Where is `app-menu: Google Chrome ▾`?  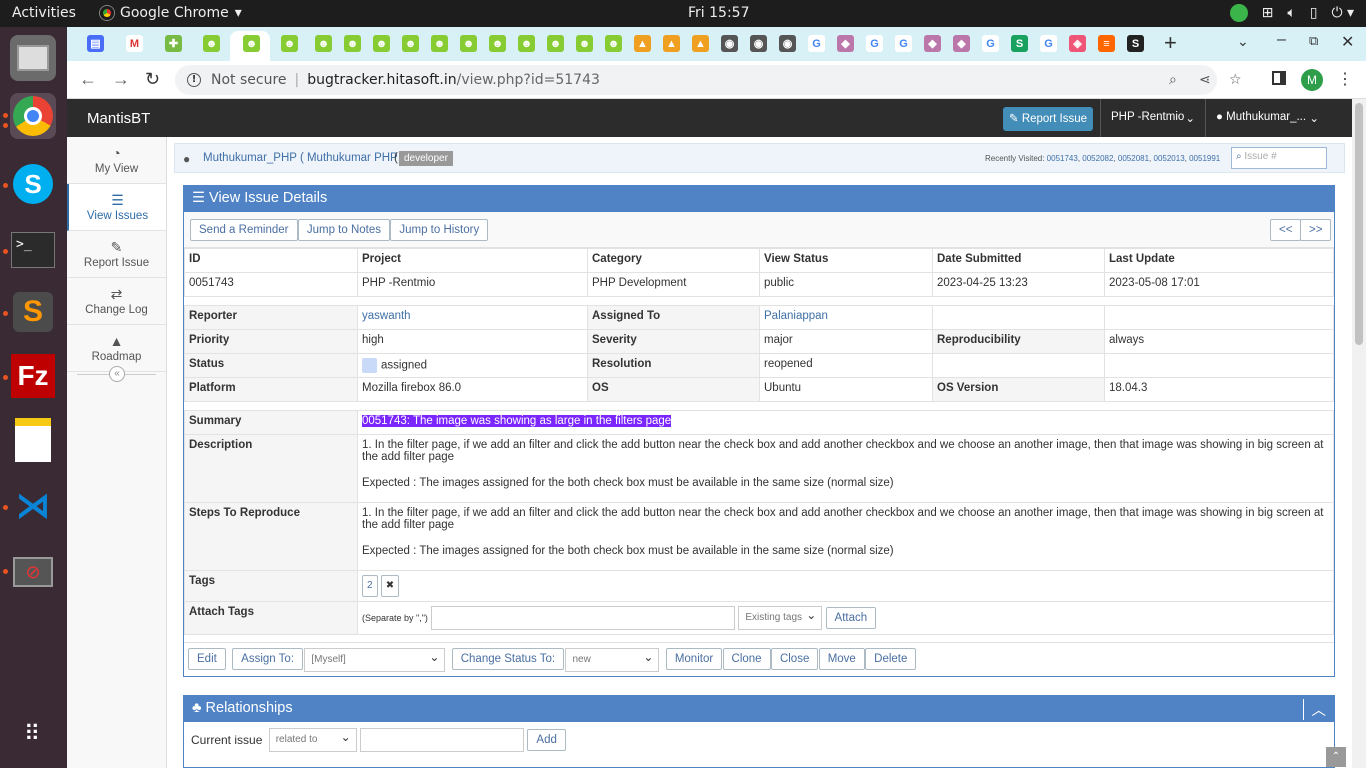
app-menu: Google Chrome ▾ is located at coordinates (171, 13).